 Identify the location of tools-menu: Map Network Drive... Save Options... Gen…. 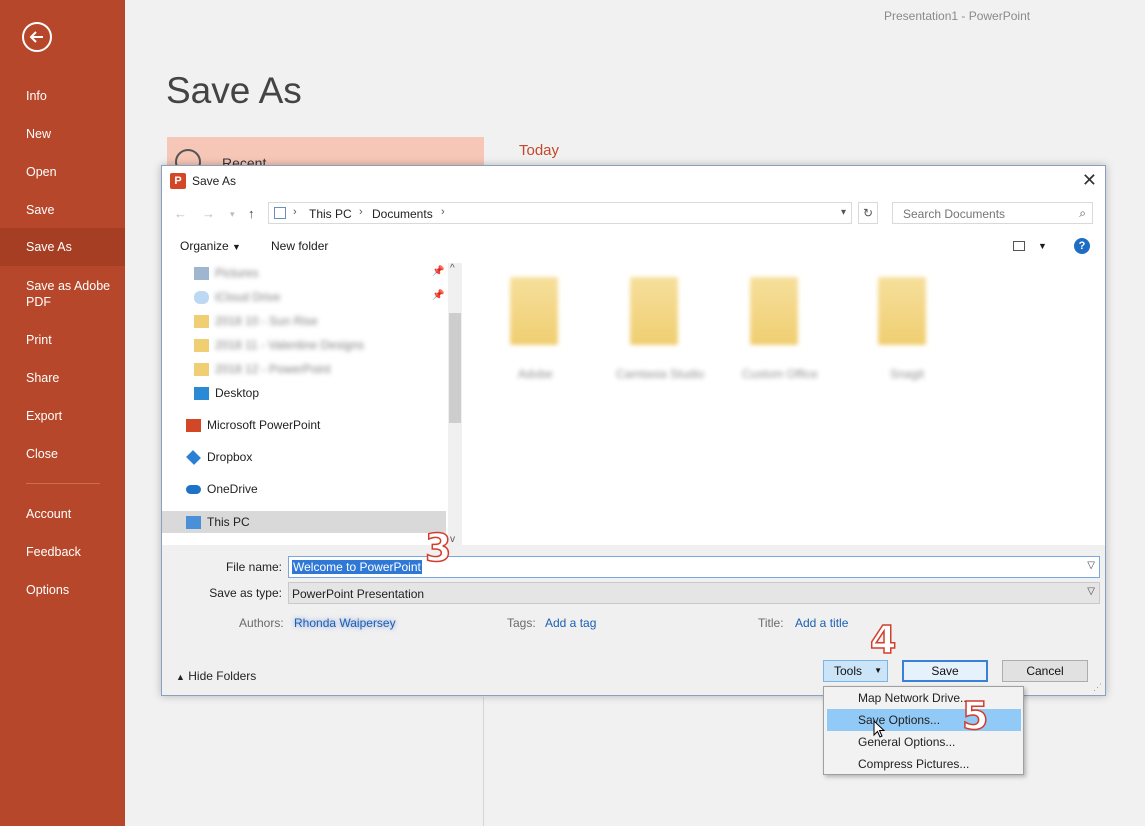
(923, 730).